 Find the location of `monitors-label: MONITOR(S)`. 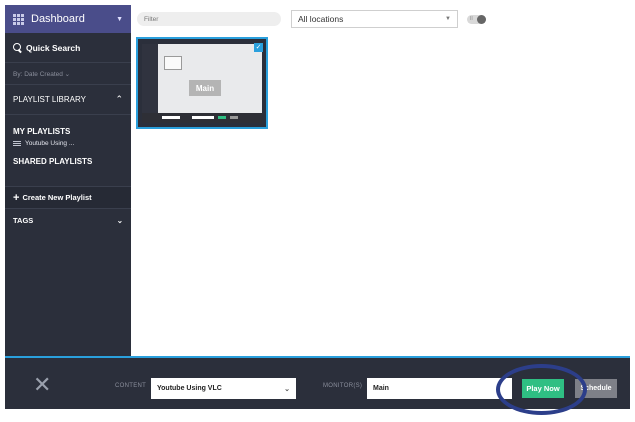

monitors-label: MONITOR(S) is located at coordinates (343, 386).